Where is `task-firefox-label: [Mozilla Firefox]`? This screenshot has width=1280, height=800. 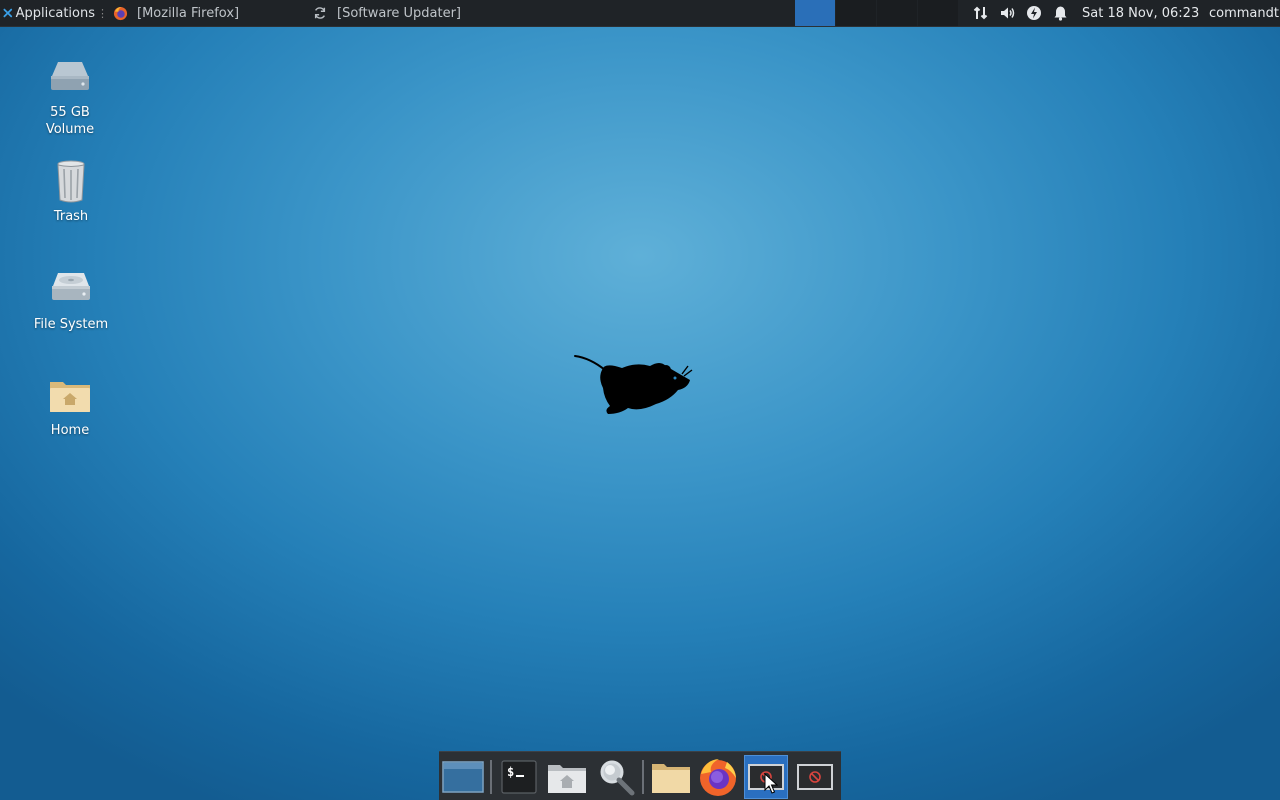 task-firefox-label: [Mozilla Firefox] is located at coordinates (188, 13).